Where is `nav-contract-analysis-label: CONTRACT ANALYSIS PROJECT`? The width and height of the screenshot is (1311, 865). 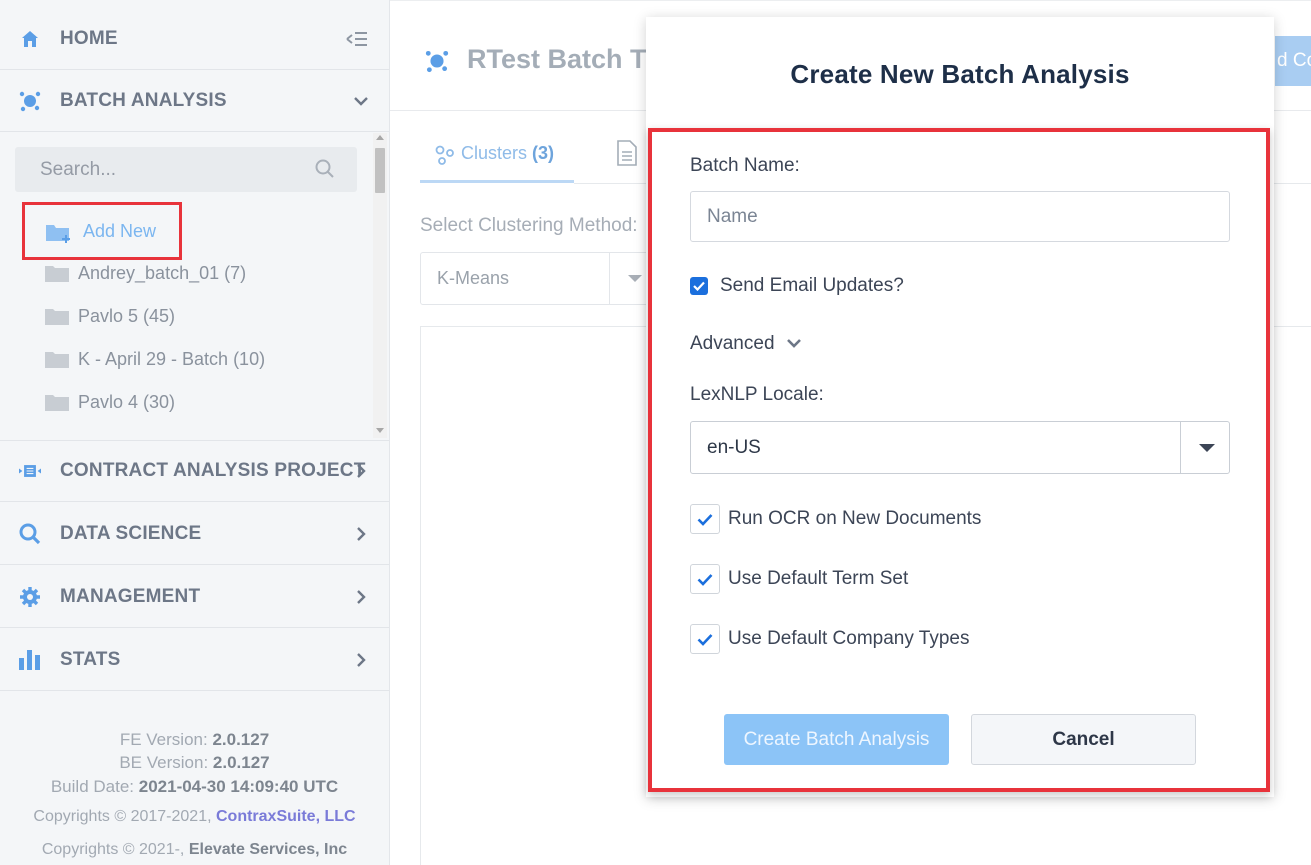 nav-contract-analysis-label: CONTRACT ANALYSIS PROJECT is located at coordinates (213, 470).